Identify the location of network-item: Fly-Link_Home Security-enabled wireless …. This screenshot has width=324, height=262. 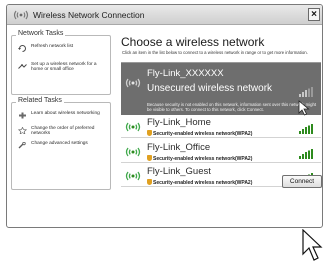
(221, 127).